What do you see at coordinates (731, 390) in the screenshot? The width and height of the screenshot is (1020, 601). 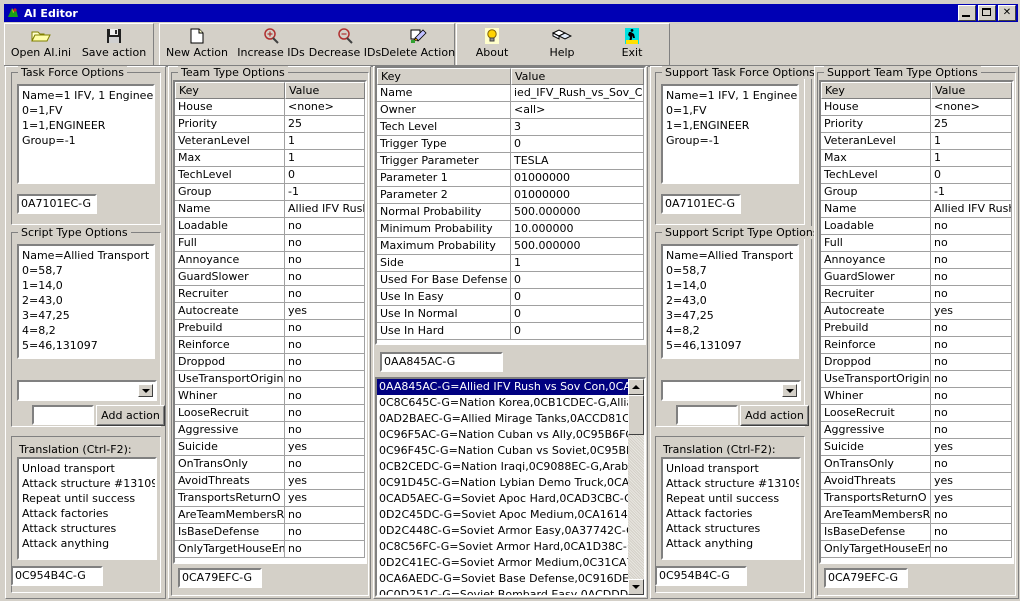 I see `support-script-action-combo` at bounding box center [731, 390].